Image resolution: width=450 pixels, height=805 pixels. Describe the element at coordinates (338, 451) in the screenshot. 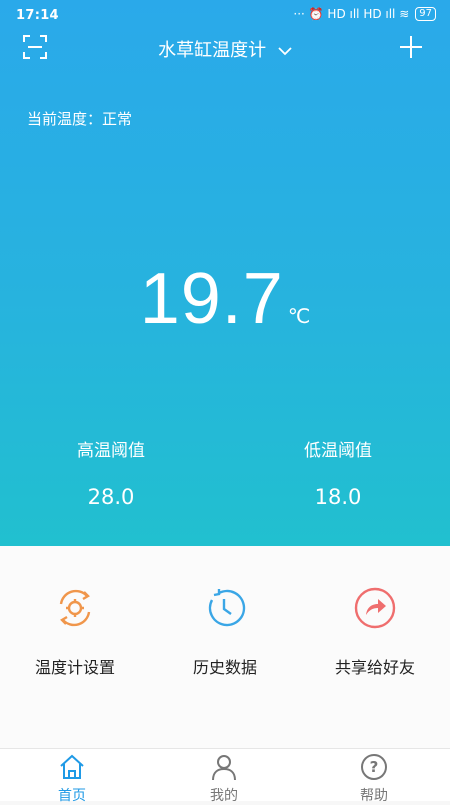

I see `low-threshold-label: 低温阈值` at that location.